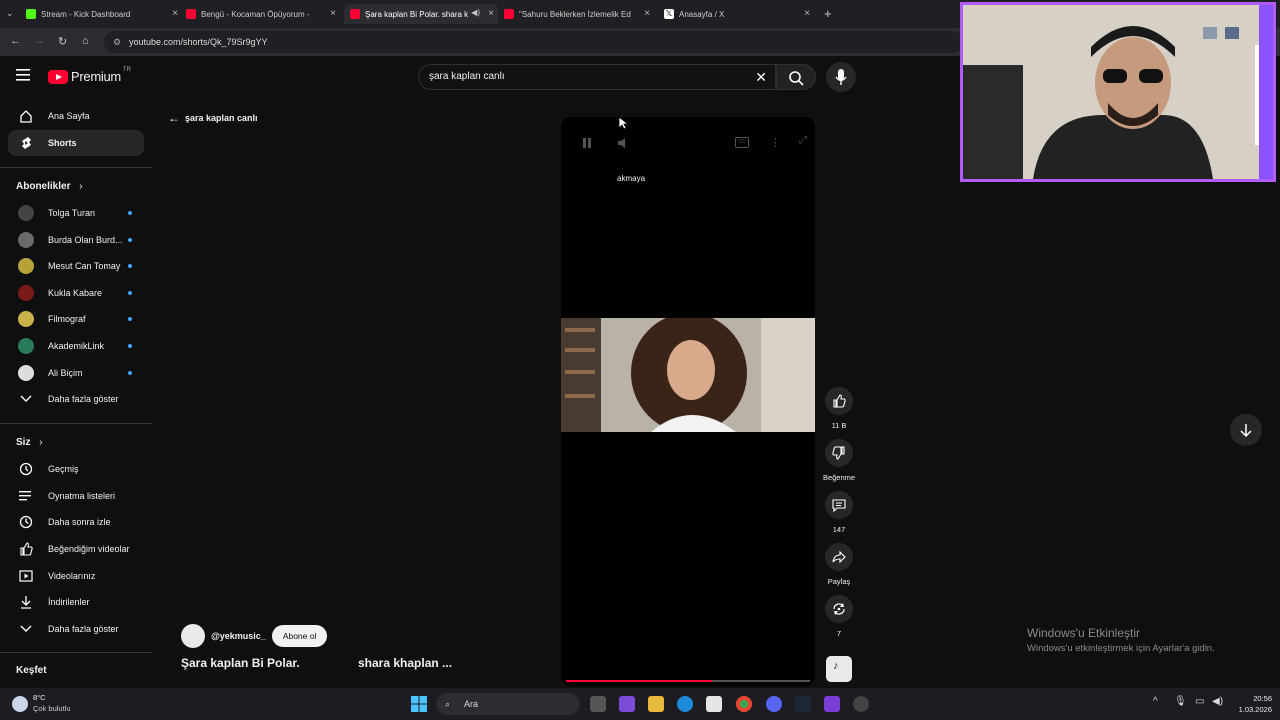 The height and width of the screenshot is (720, 1280). What do you see at coordinates (839, 505) in the screenshot?
I see `comments-button` at bounding box center [839, 505].